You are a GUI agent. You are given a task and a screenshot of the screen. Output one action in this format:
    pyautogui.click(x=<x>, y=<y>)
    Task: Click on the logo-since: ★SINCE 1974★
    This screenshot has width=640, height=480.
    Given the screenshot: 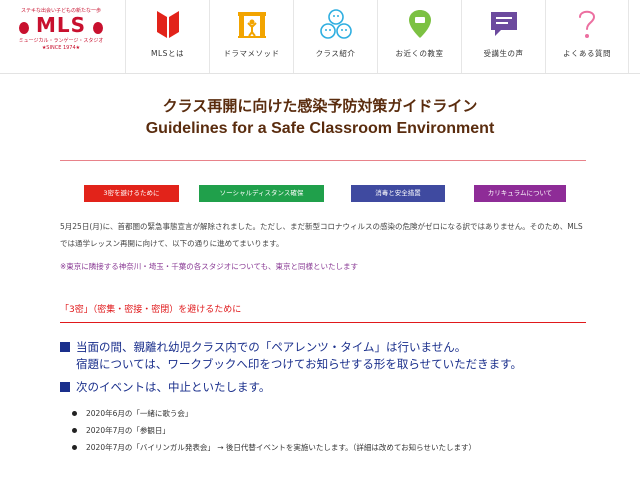 What is the action you would take?
    pyautogui.click(x=61, y=48)
    